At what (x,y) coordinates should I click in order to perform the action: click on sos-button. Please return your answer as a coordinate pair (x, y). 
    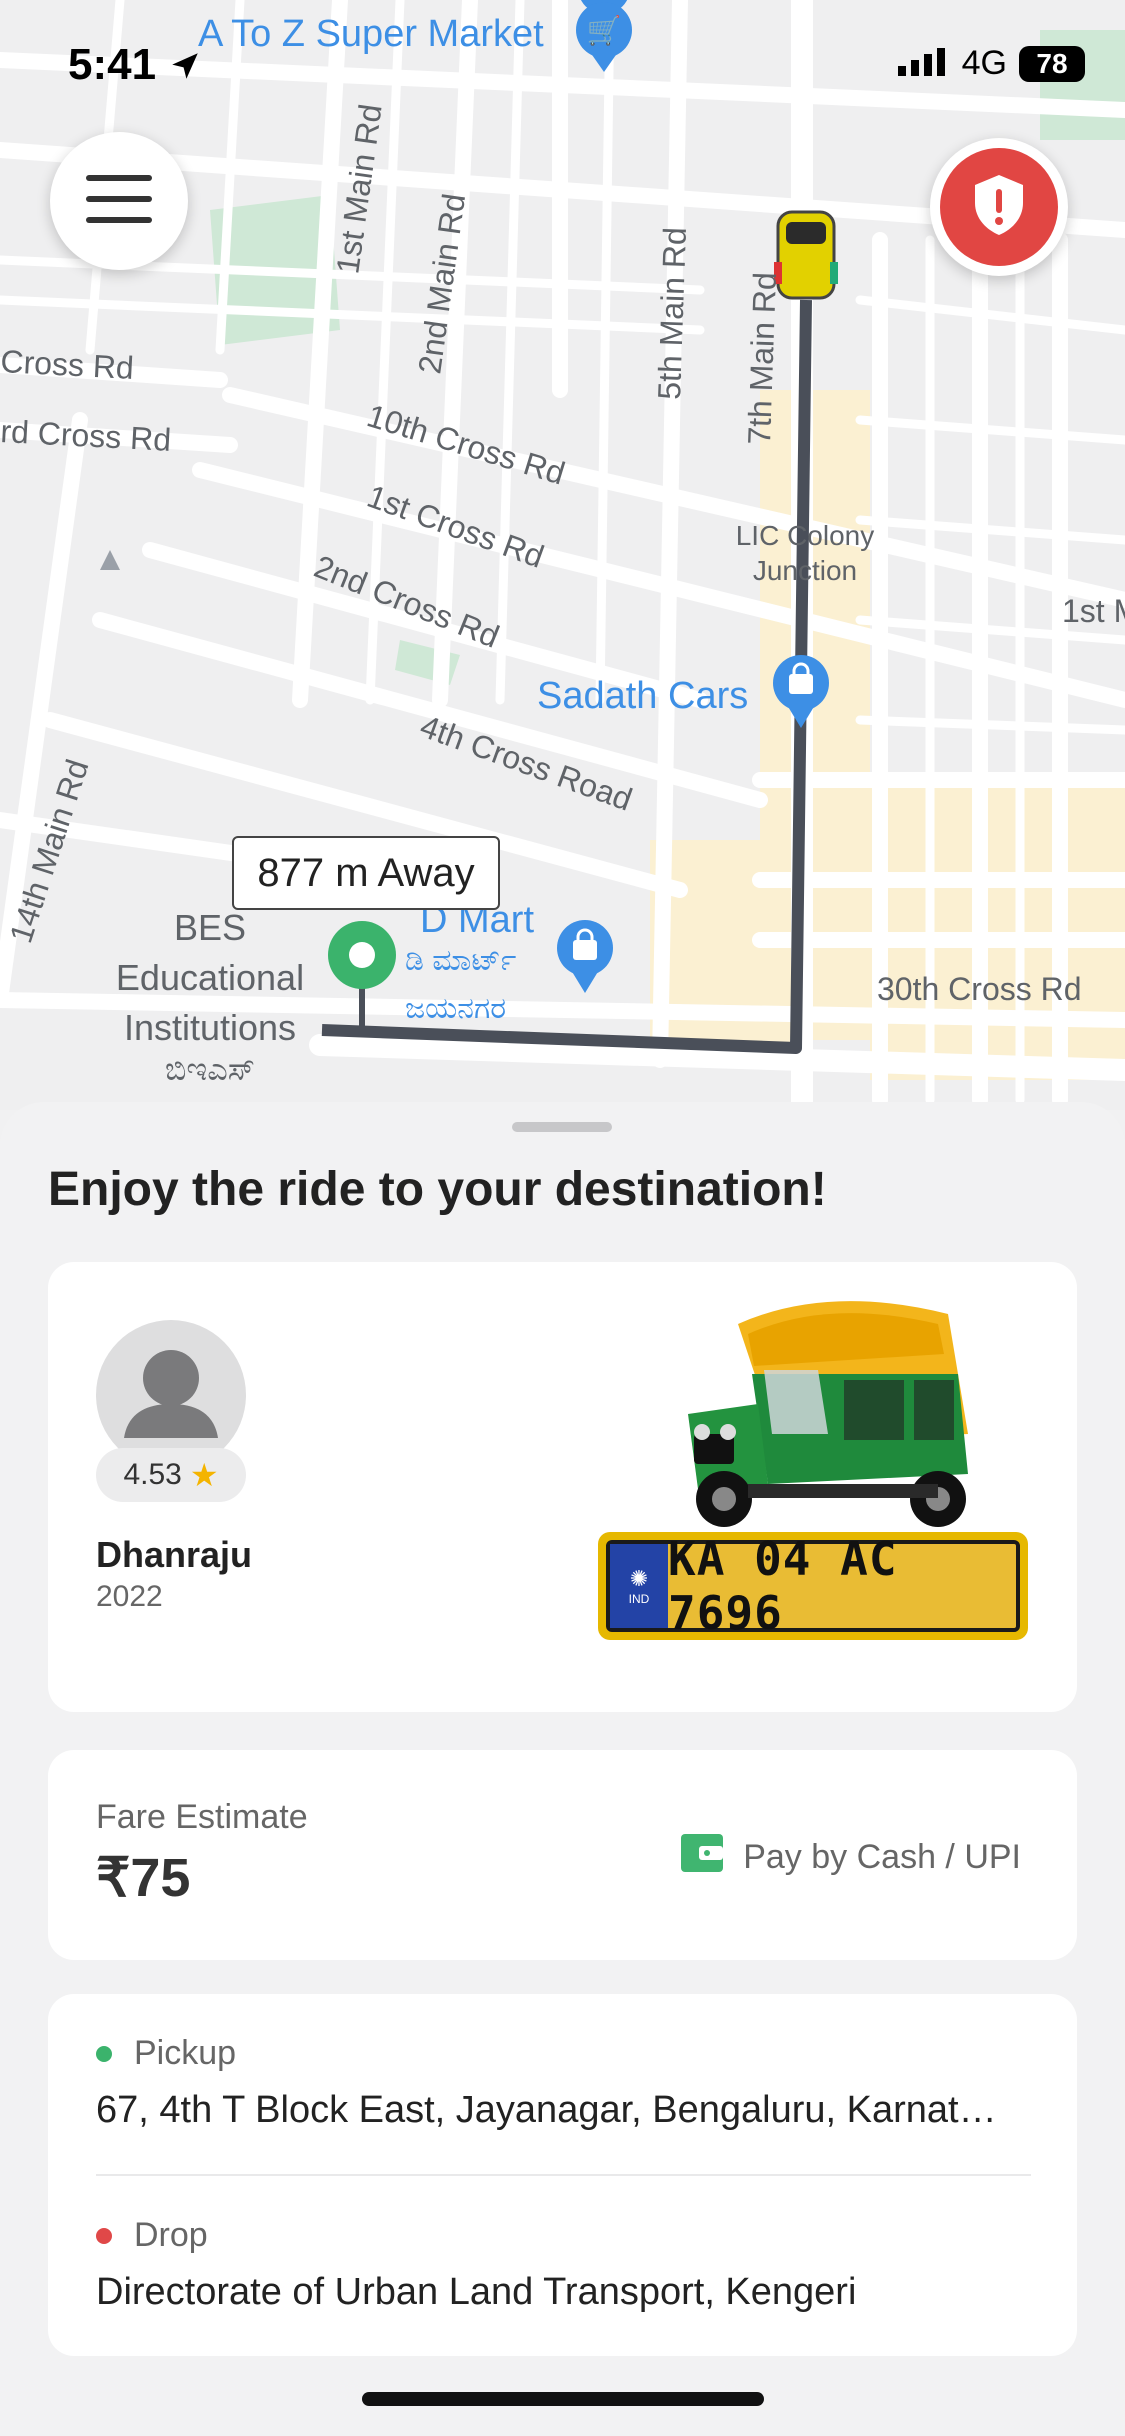
    Looking at the image, I should click on (999, 207).